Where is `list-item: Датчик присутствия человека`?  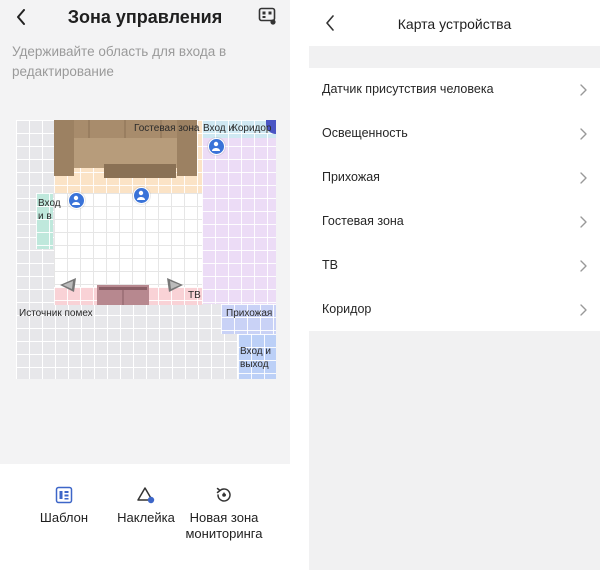
list-item: Датчик присутствия человека is located at coordinates (454, 90).